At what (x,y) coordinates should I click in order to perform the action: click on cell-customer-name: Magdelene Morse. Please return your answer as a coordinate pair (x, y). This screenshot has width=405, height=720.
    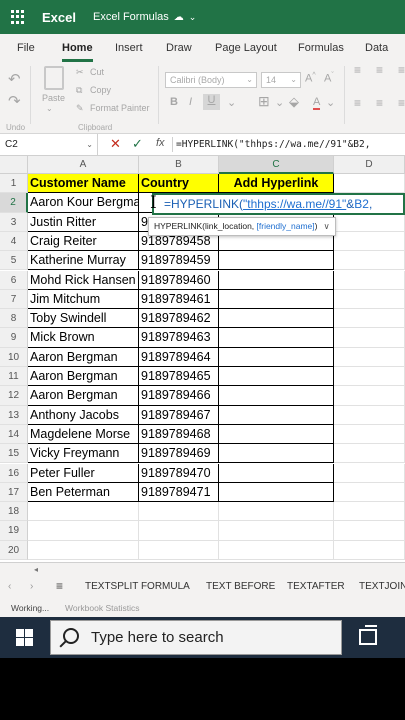
    Looking at the image, I should click on (83, 434).